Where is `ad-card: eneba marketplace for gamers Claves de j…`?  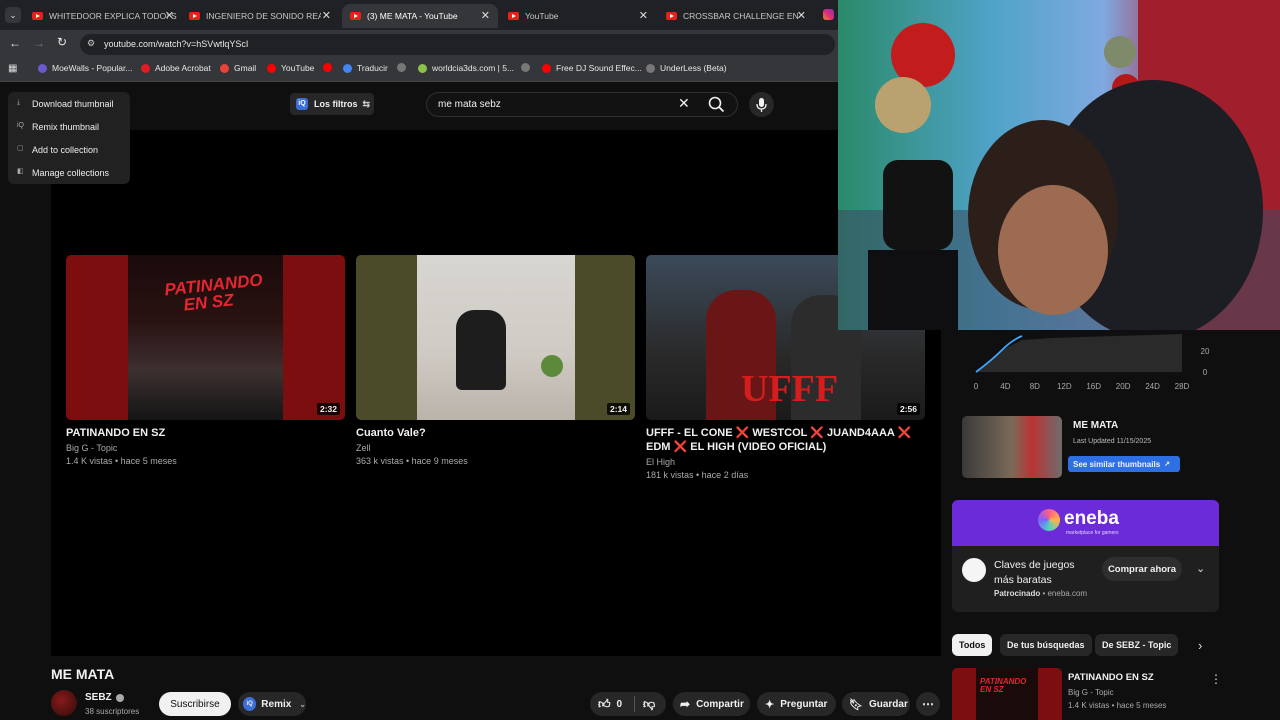 ad-card: eneba marketplace for gamers Claves de j… is located at coordinates (1085, 556).